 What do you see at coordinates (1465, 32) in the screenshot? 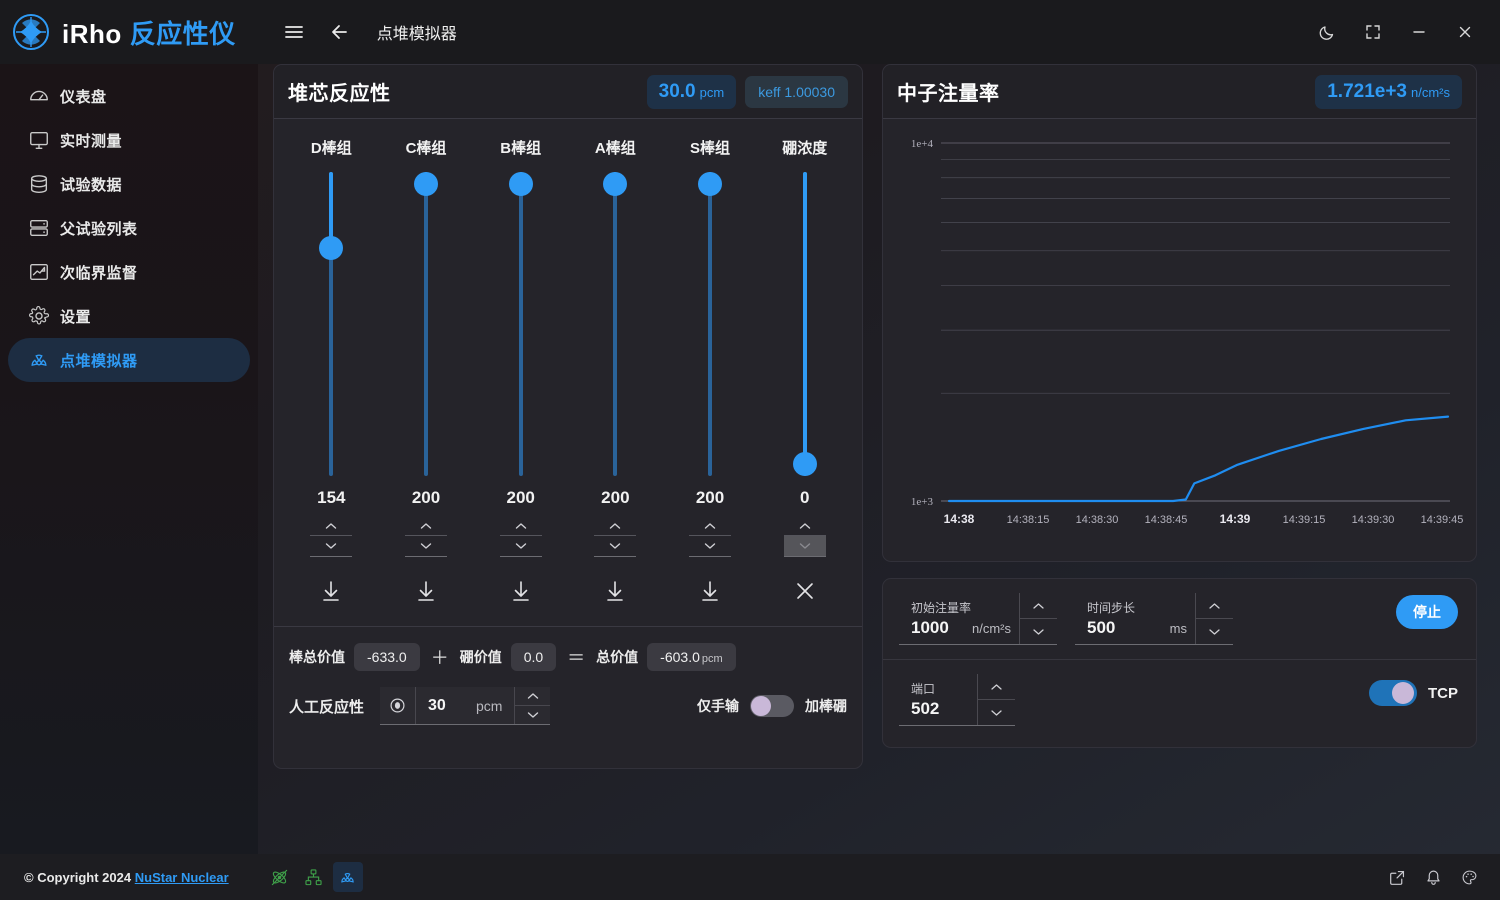
I see `close-icon` at bounding box center [1465, 32].